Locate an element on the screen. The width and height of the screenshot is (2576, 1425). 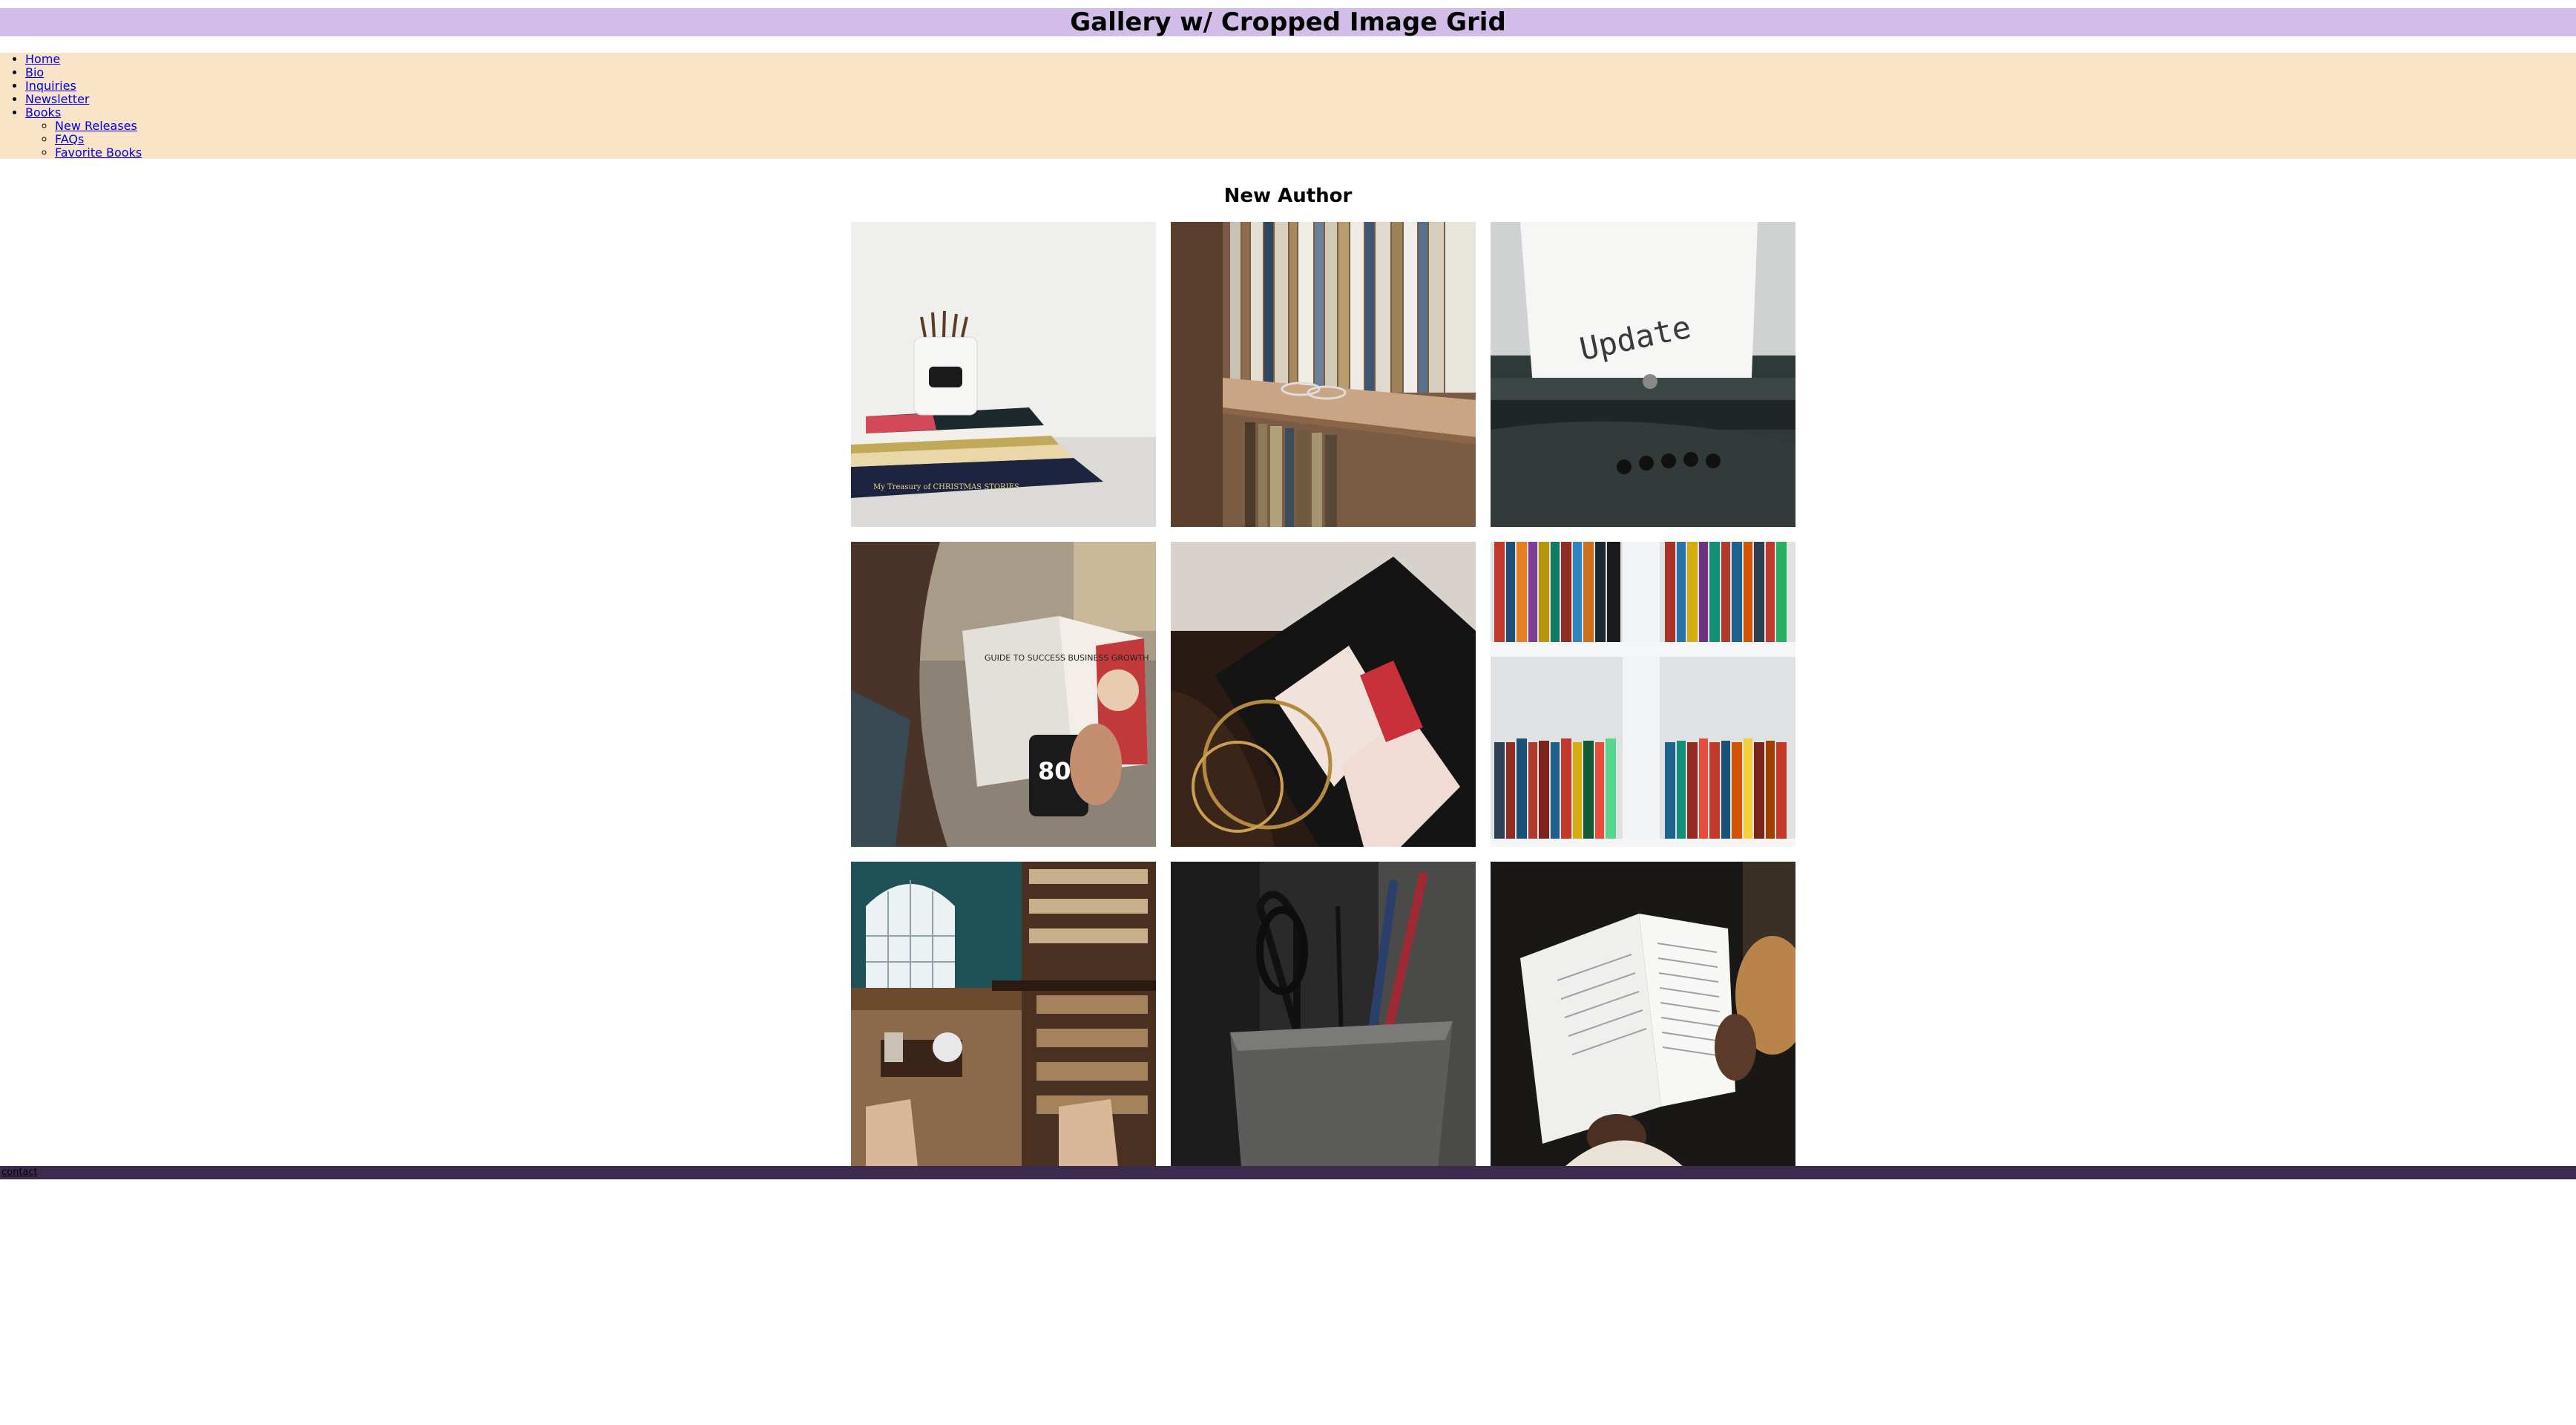
footer-contact-link: contact is located at coordinates (19, 1173).